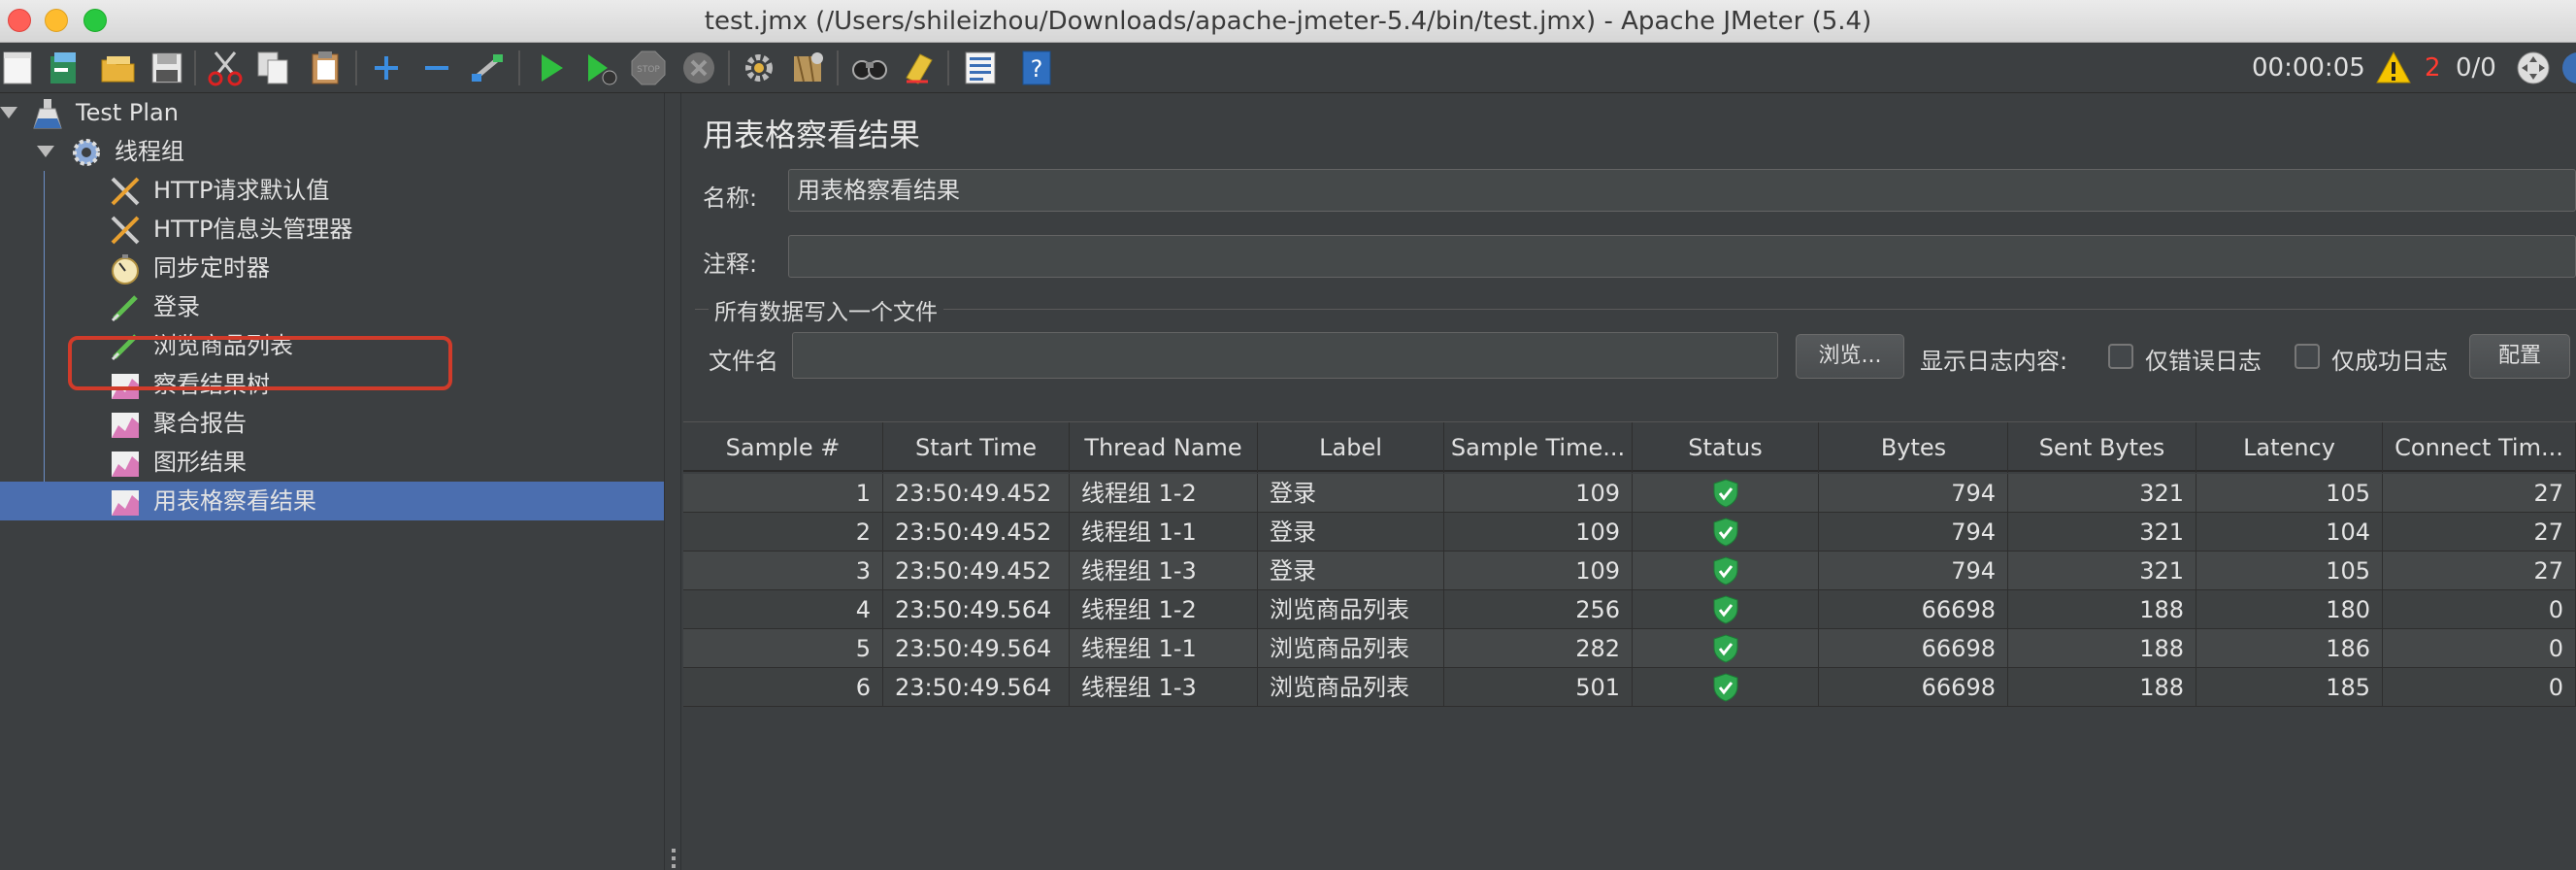  Describe the element at coordinates (783, 571) in the screenshot. I see `sample-cell: 3` at that location.